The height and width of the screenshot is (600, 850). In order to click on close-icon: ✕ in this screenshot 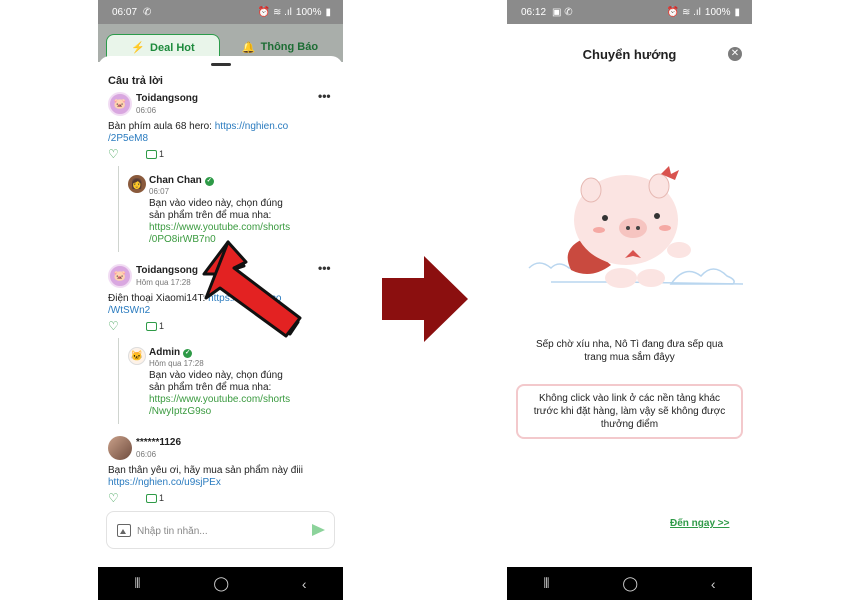, I will do `click(735, 54)`.